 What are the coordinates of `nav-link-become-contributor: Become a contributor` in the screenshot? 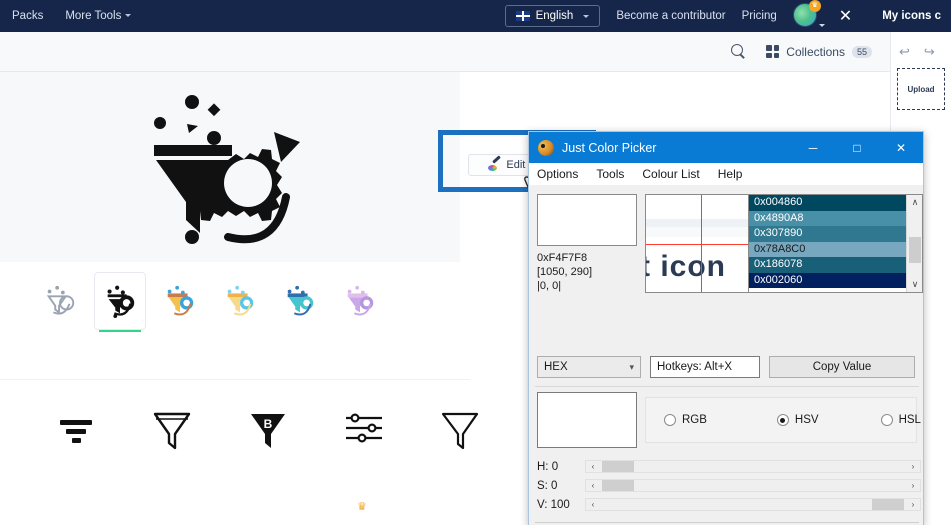 It's located at (670, 16).